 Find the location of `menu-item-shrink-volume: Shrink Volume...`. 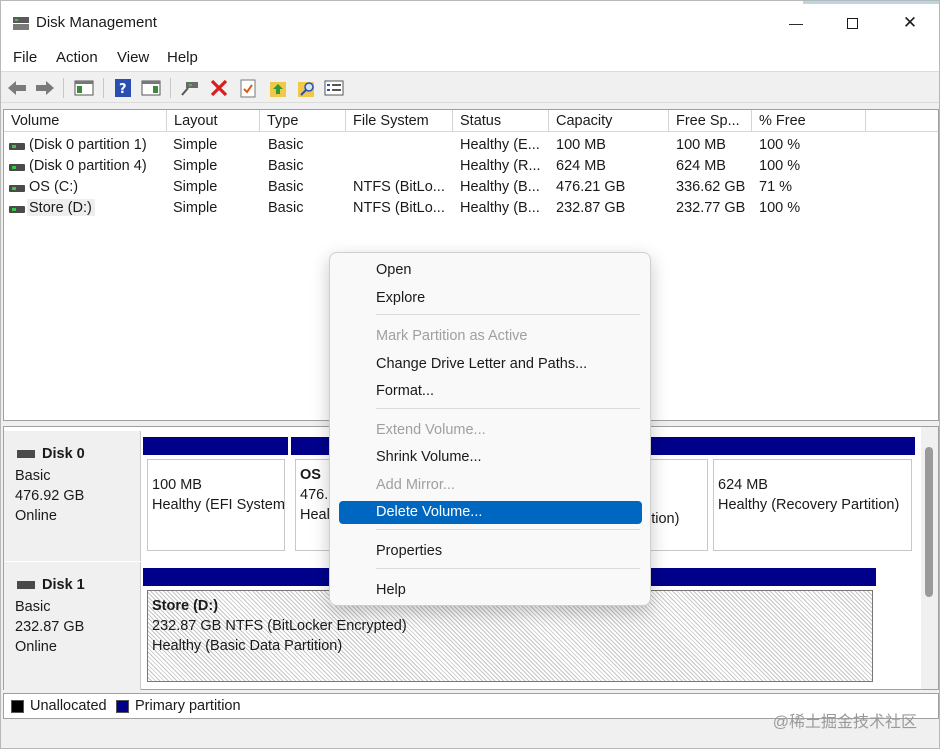

menu-item-shrink-volume: Shrink Volume... is located at coordinates (490, 457).